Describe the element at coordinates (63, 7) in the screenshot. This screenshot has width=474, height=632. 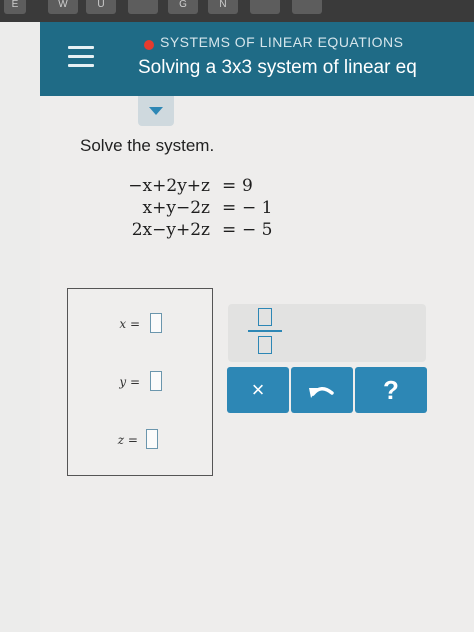
I see `keyboard-key: W` at that location.